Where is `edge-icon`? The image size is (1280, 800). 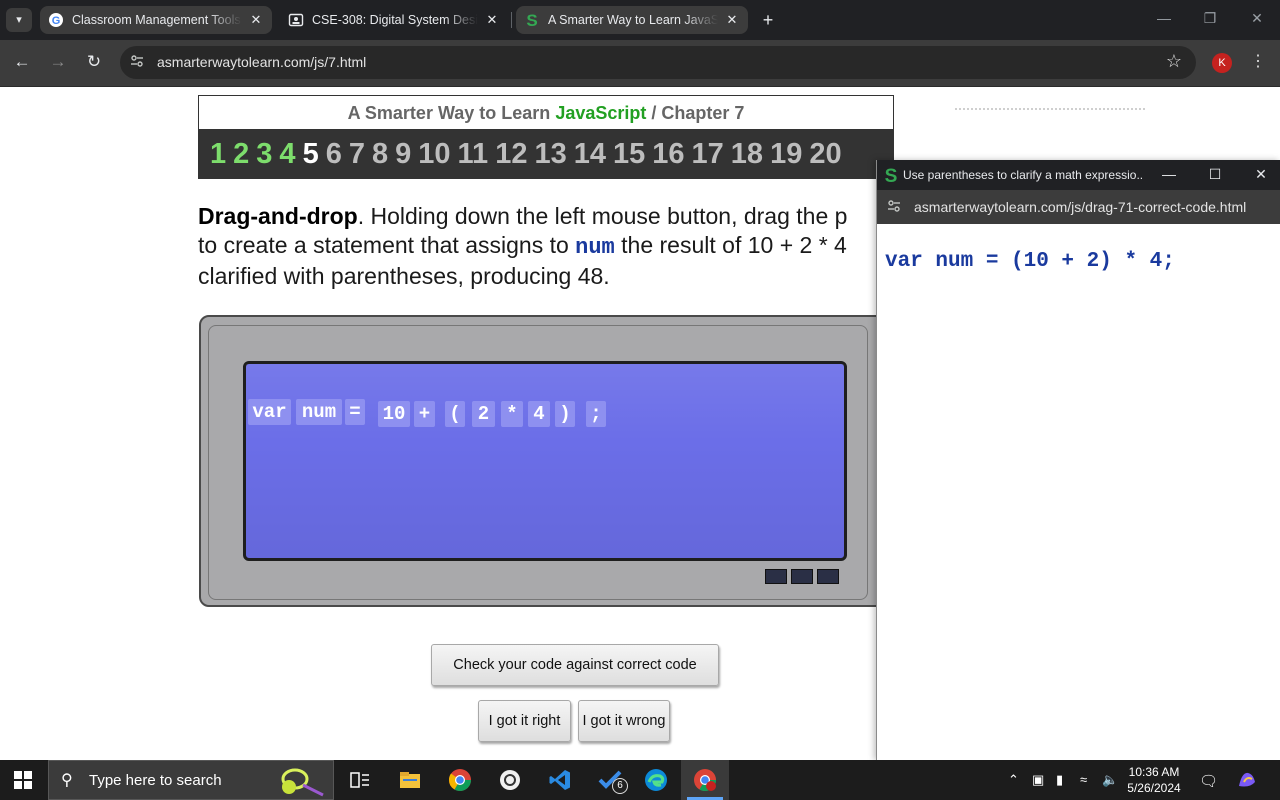 edge-icon is located at coordinates (656, 780).